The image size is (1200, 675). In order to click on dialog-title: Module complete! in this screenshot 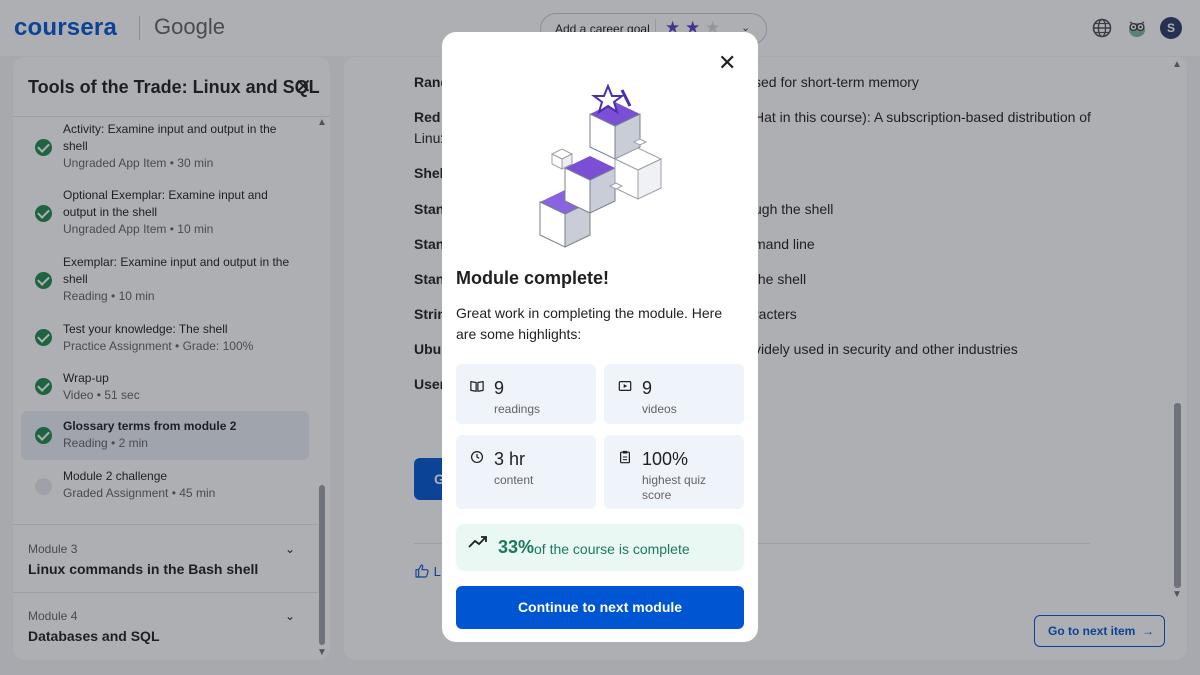, I will do `click(533, 278)`.